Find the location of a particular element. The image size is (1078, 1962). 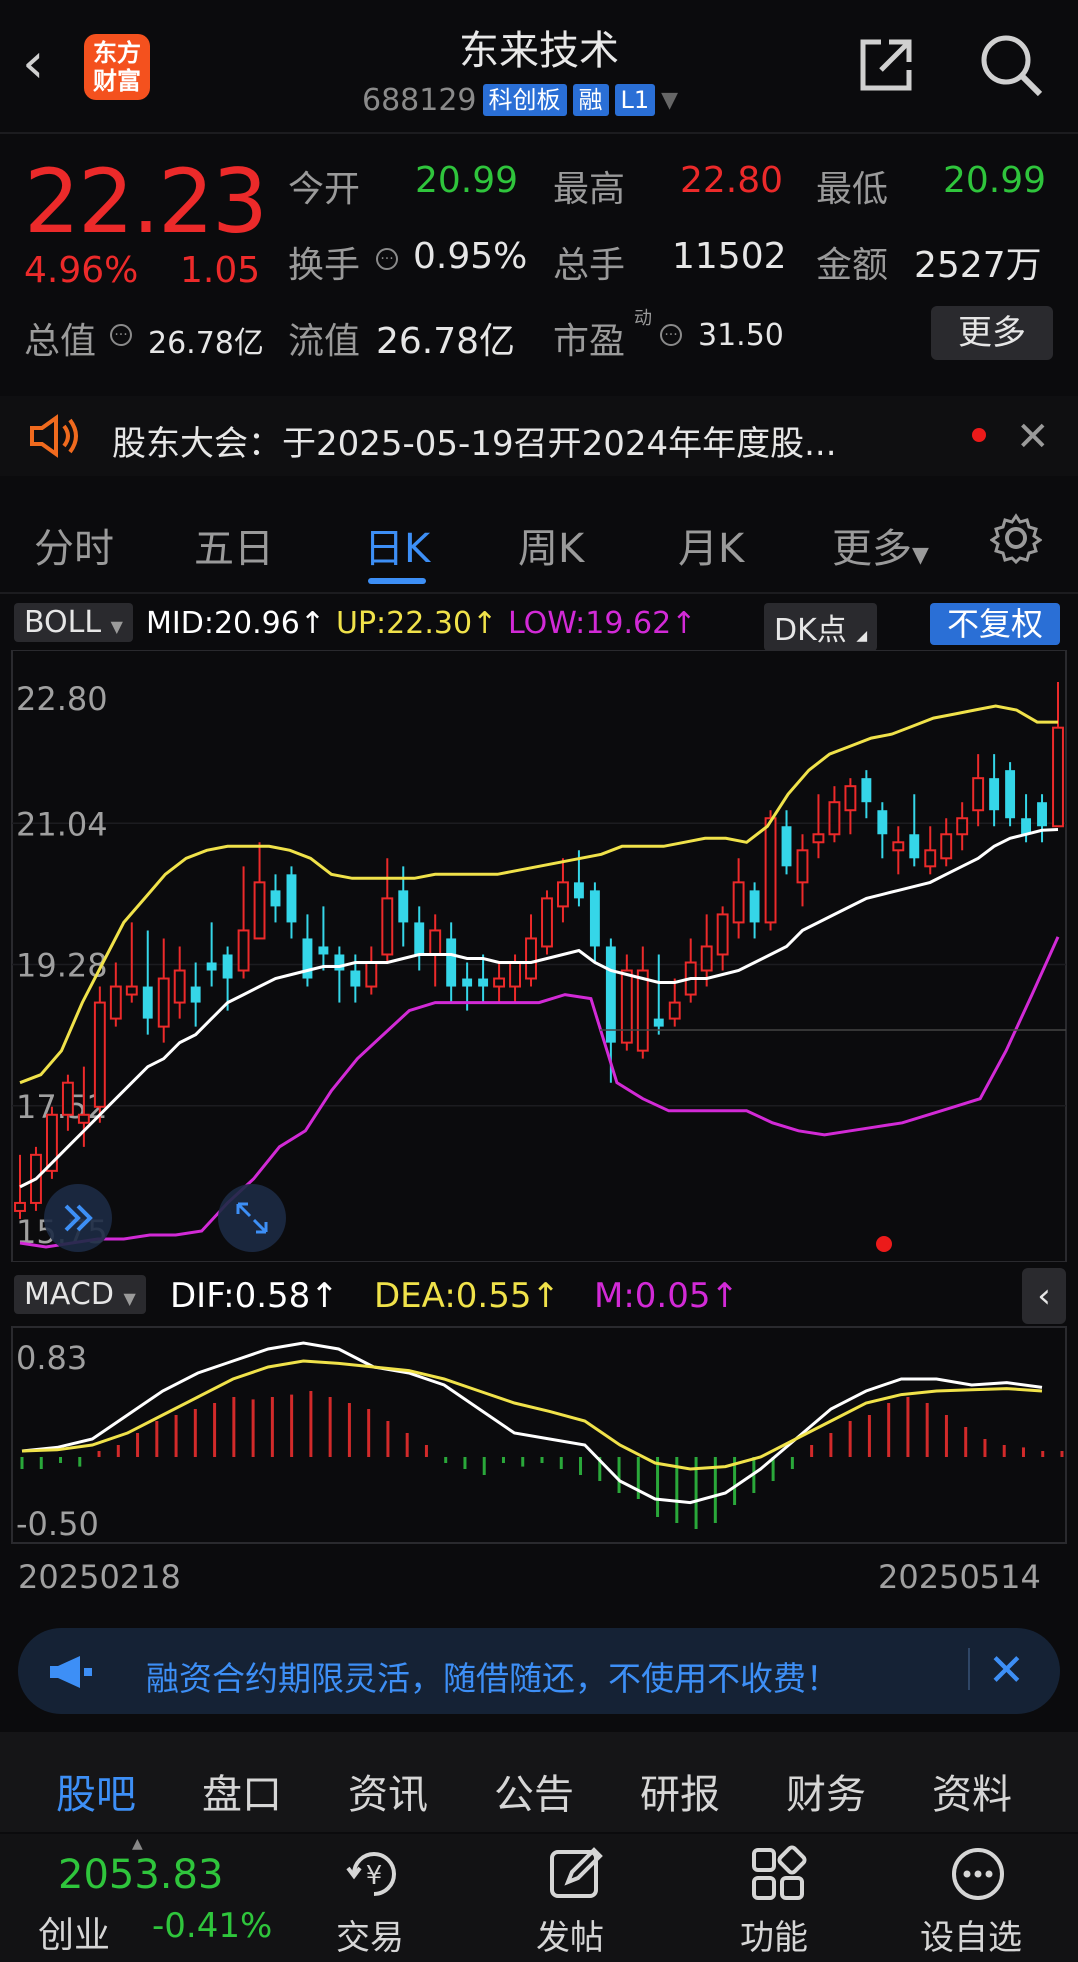

macd-selector: MACD ▼ is located at coordinates (80, 1294).